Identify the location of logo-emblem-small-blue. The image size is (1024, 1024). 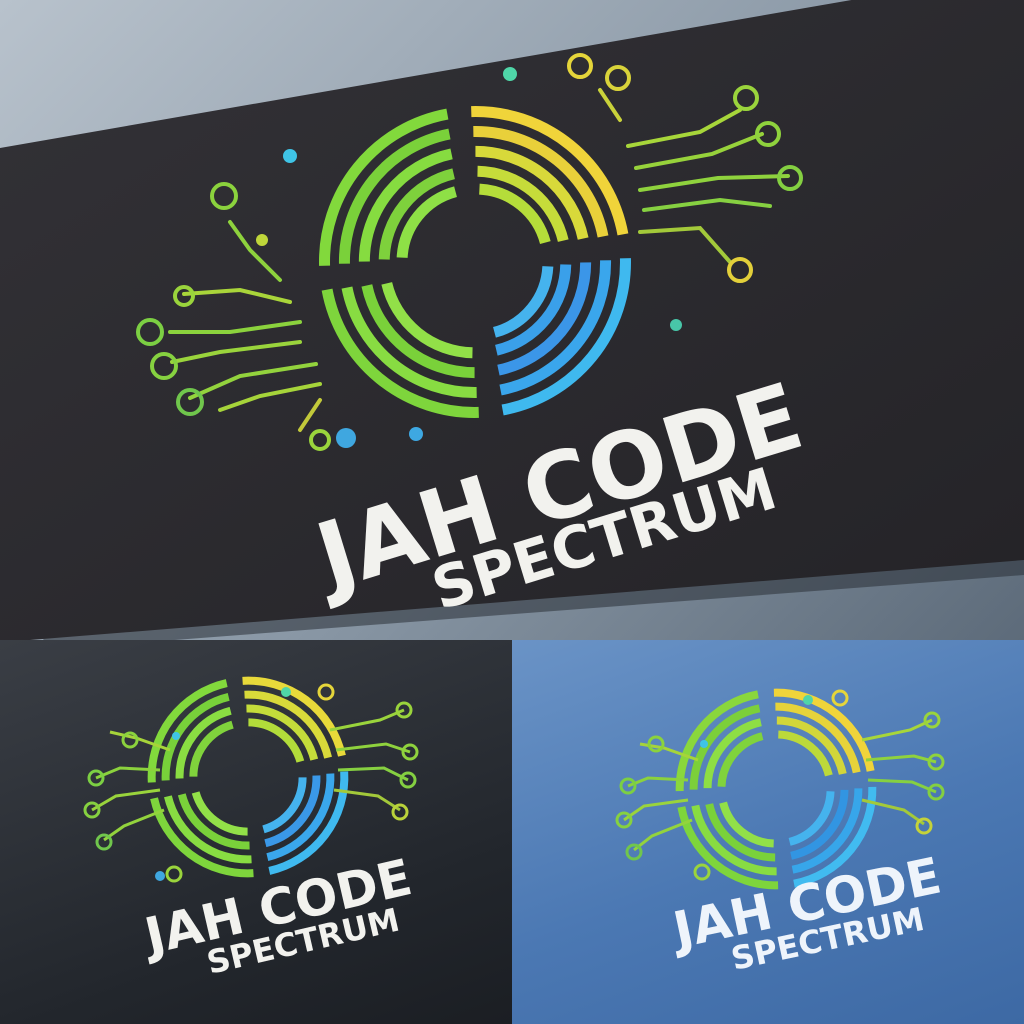
(776, 789).